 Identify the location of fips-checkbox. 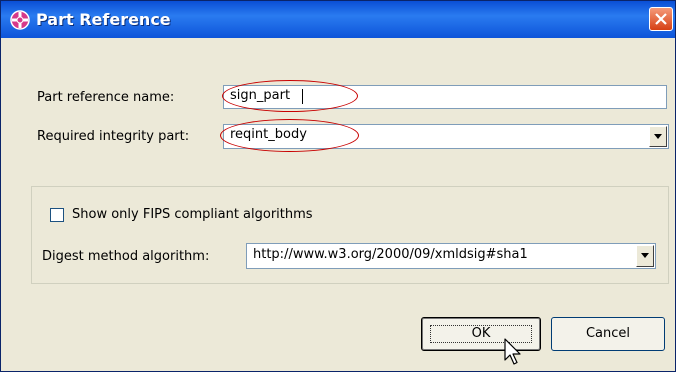
(57, 215).